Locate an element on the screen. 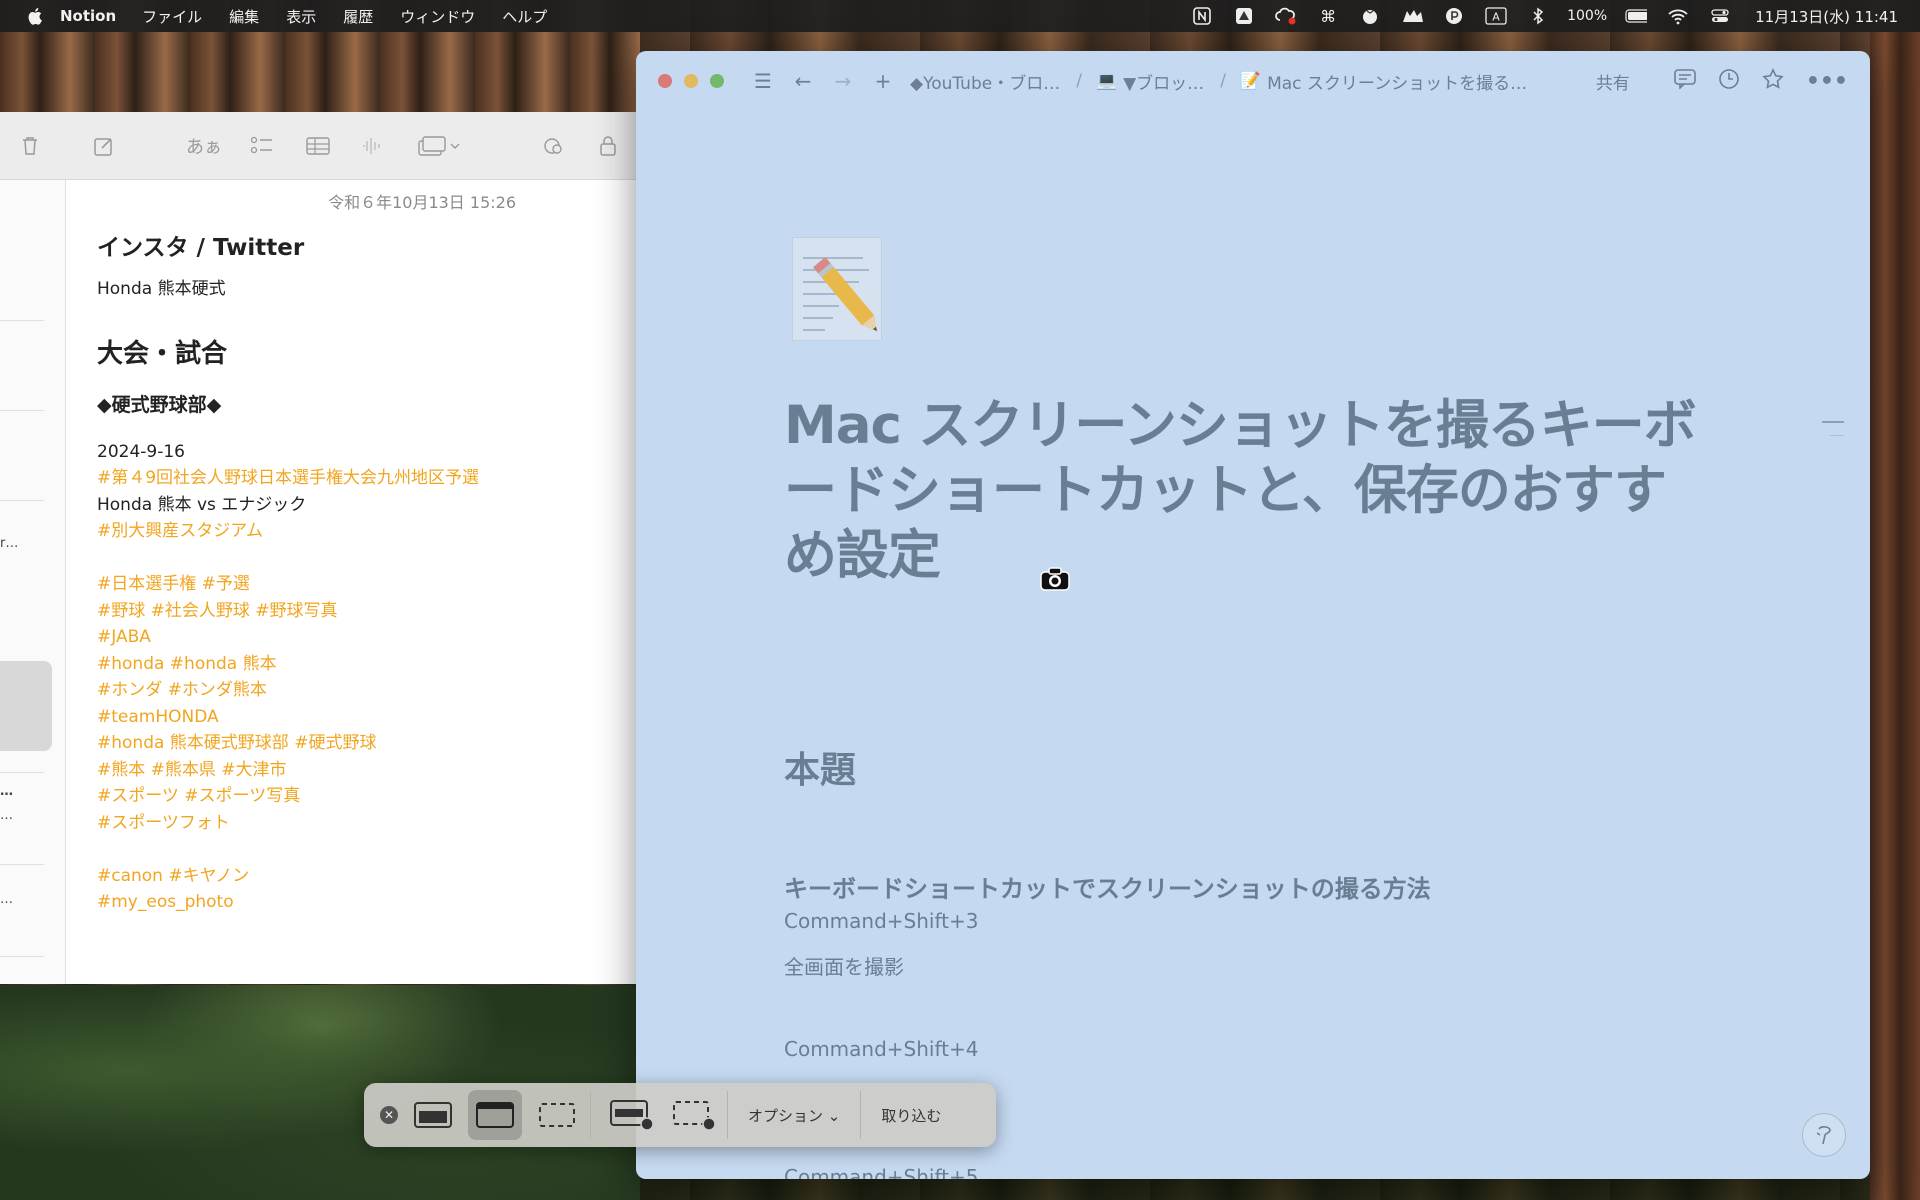  hashtag: #my_eos_photo is located at coordinates (362, 902).